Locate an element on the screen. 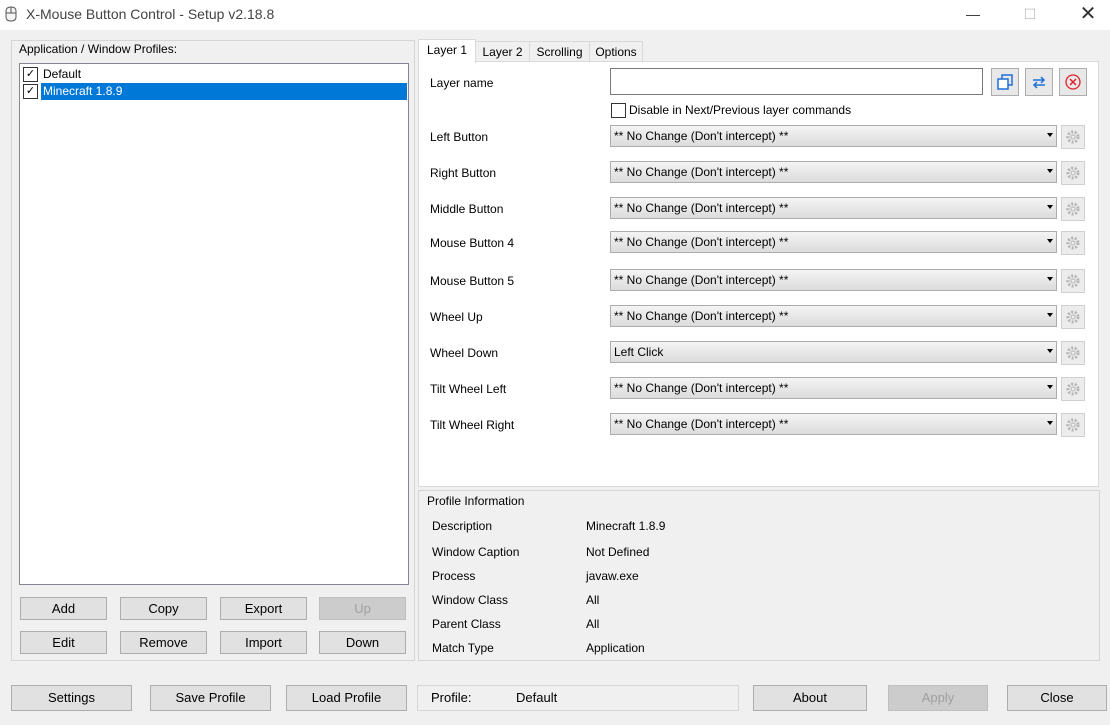 The width and height of the screenshot is (1110, 725). profile-checkbox-default: ✓ is located at coordinates (30, 74).